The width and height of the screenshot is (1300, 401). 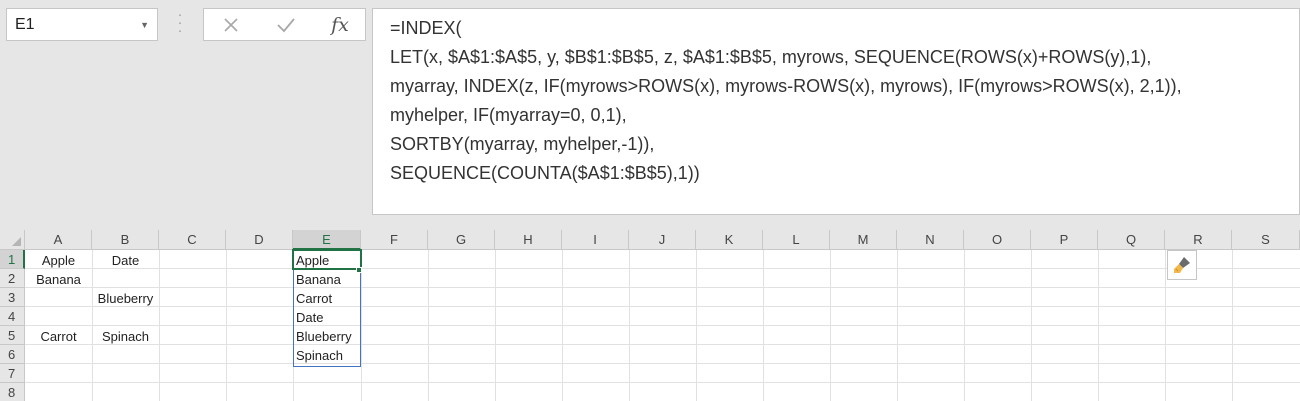 I want to click on formula-buttons: fx, so click(x=284, y=24).